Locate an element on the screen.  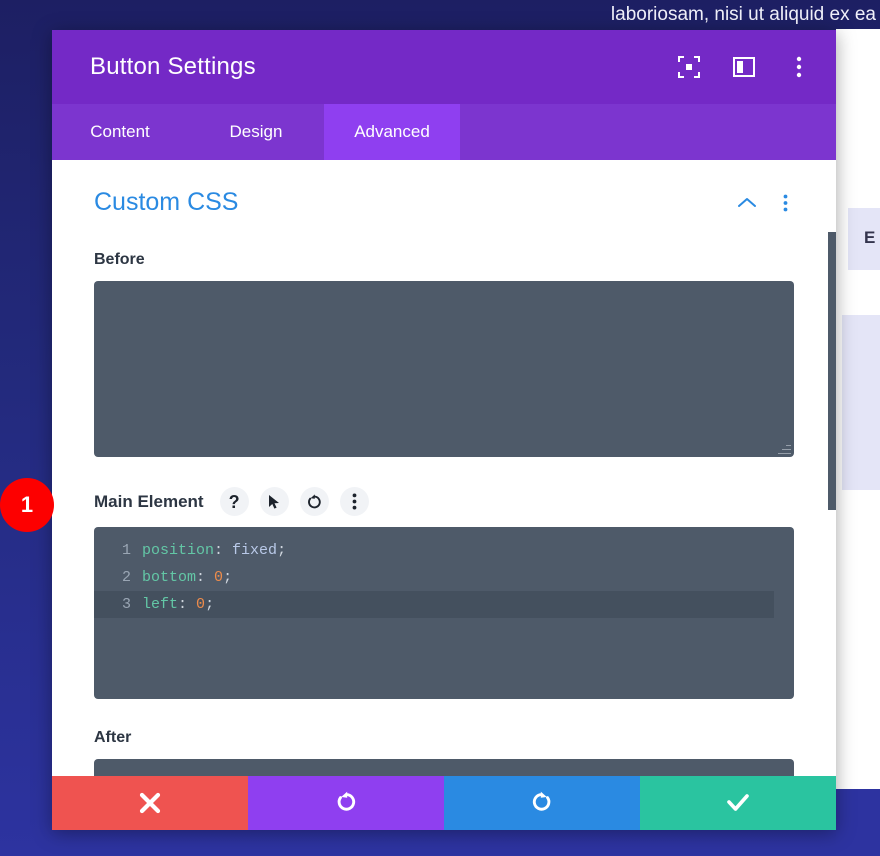
redo-button is located at coordinates (542, 803).